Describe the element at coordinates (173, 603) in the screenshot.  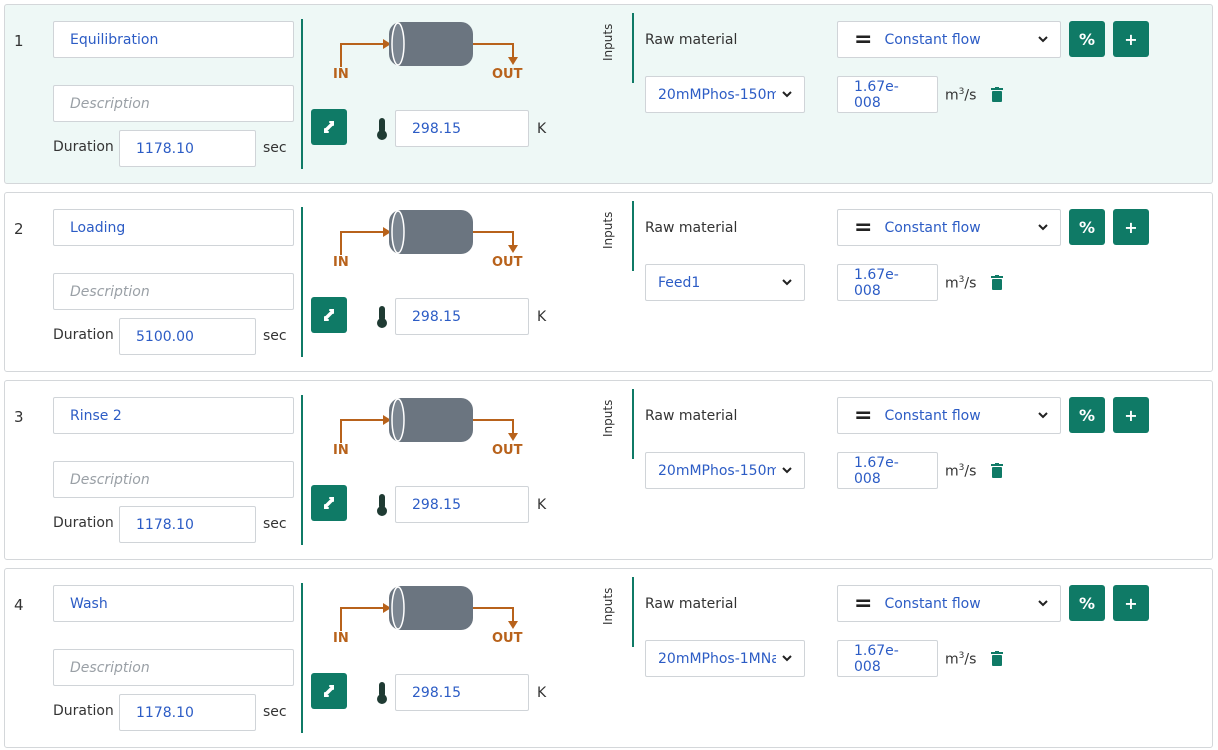
I see `step-name-input: Wash` at that location.